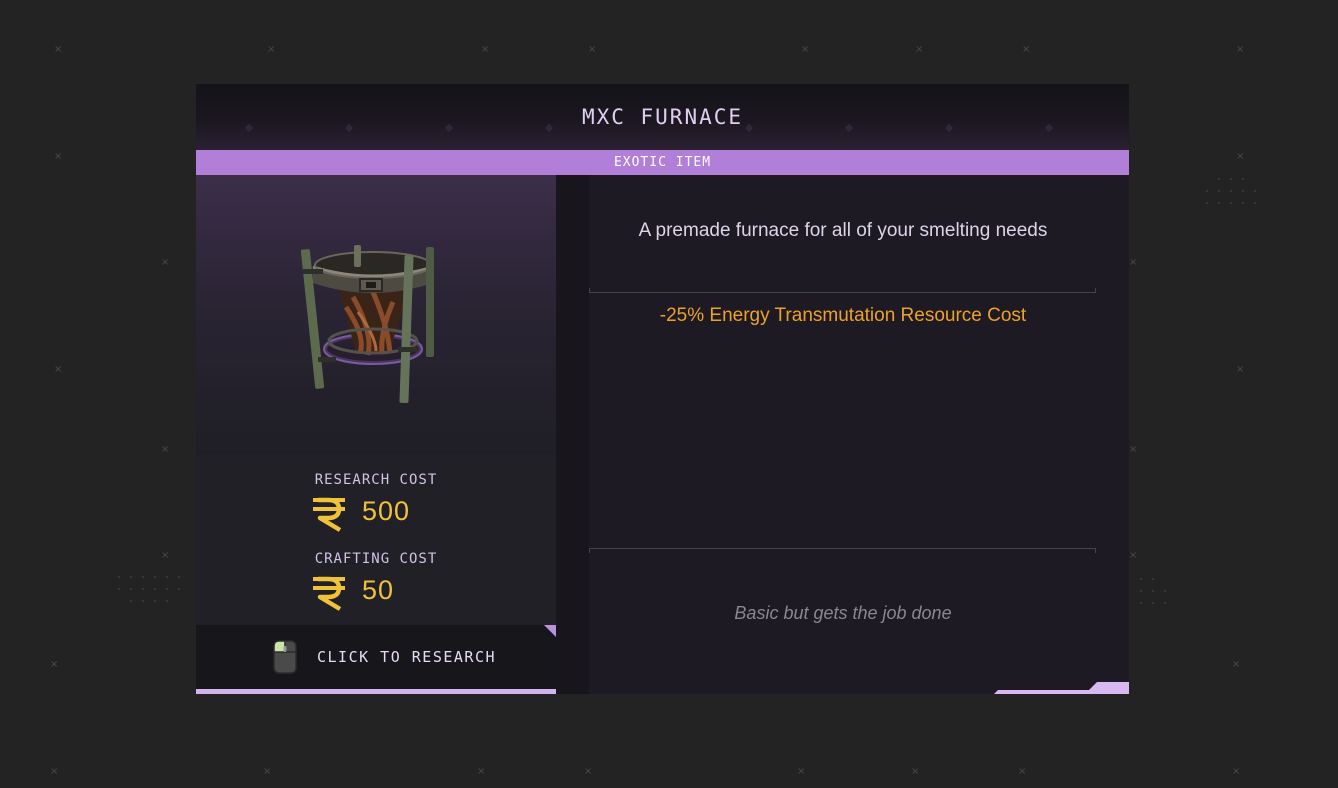 This screenshot has height=788, width=1338. I want to click on item-image-panel, so click(376, 315).